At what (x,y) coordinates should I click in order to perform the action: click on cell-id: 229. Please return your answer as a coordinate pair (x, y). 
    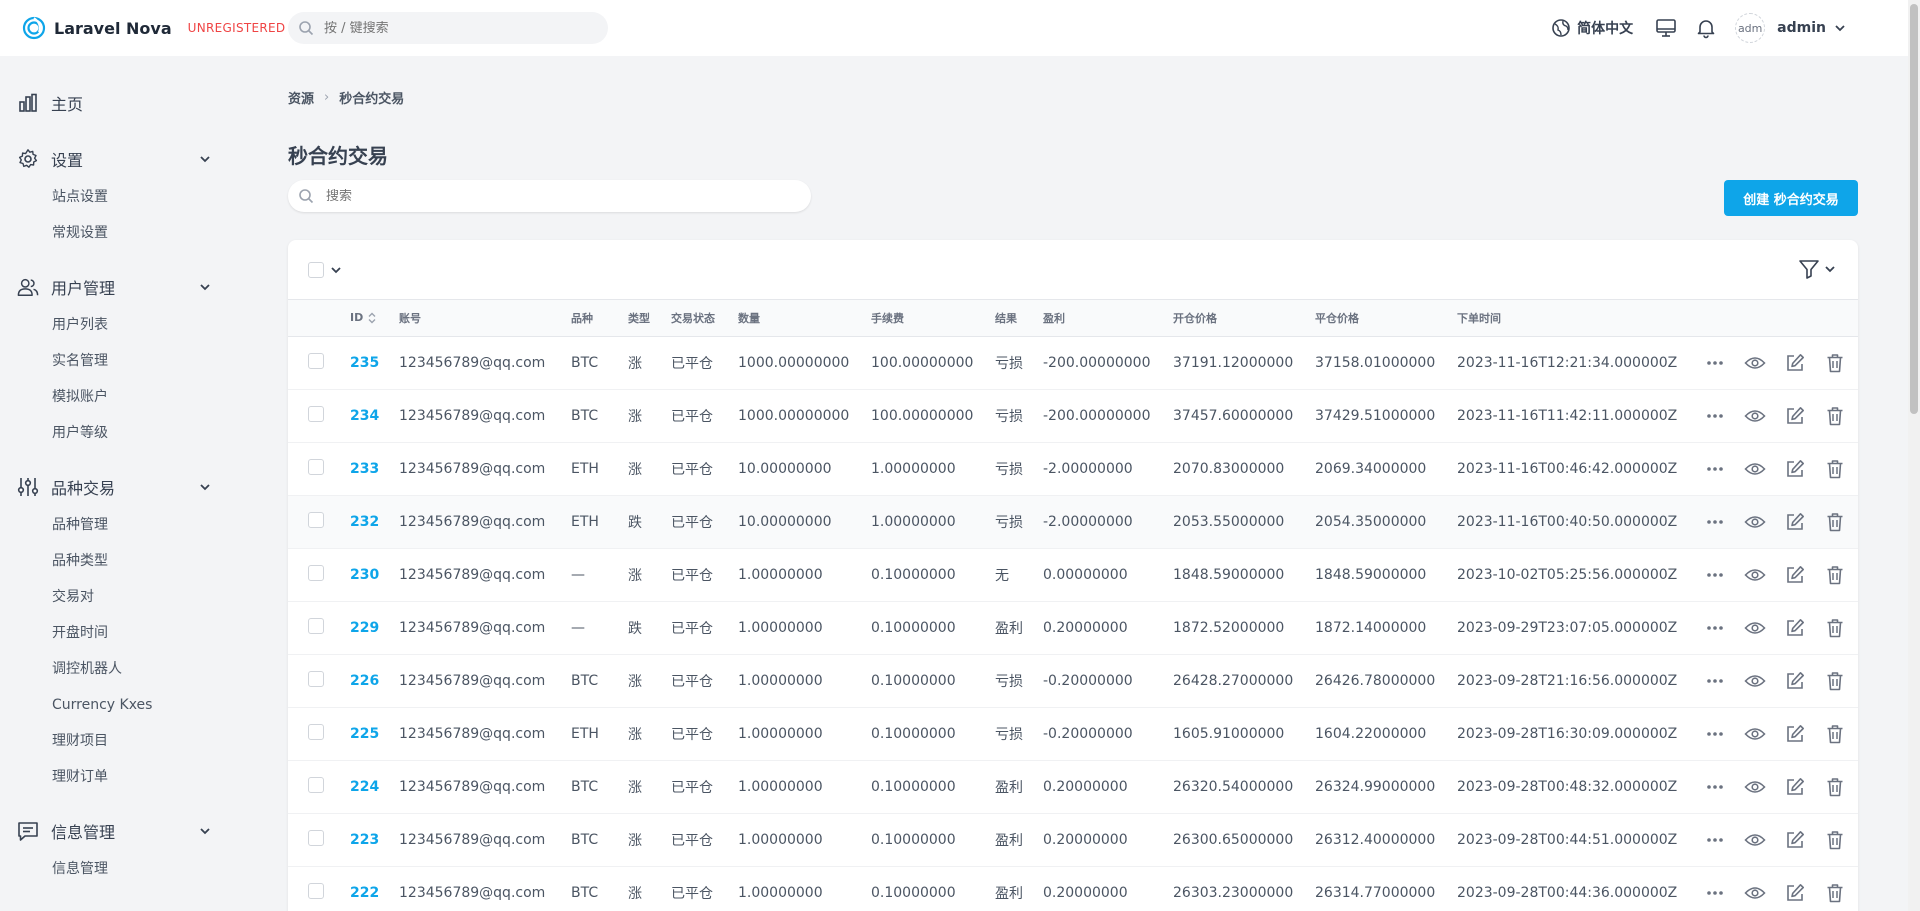
    Looking at the image, I should click on (374, 627).